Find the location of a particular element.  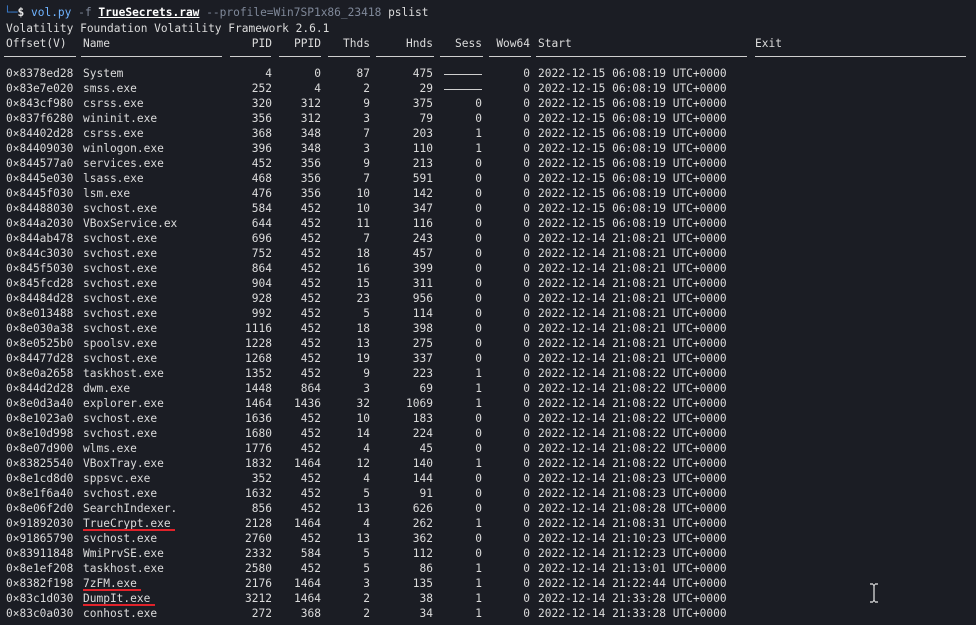

cell-offset: 0×8445e030 is located at coordinates (40, 178).